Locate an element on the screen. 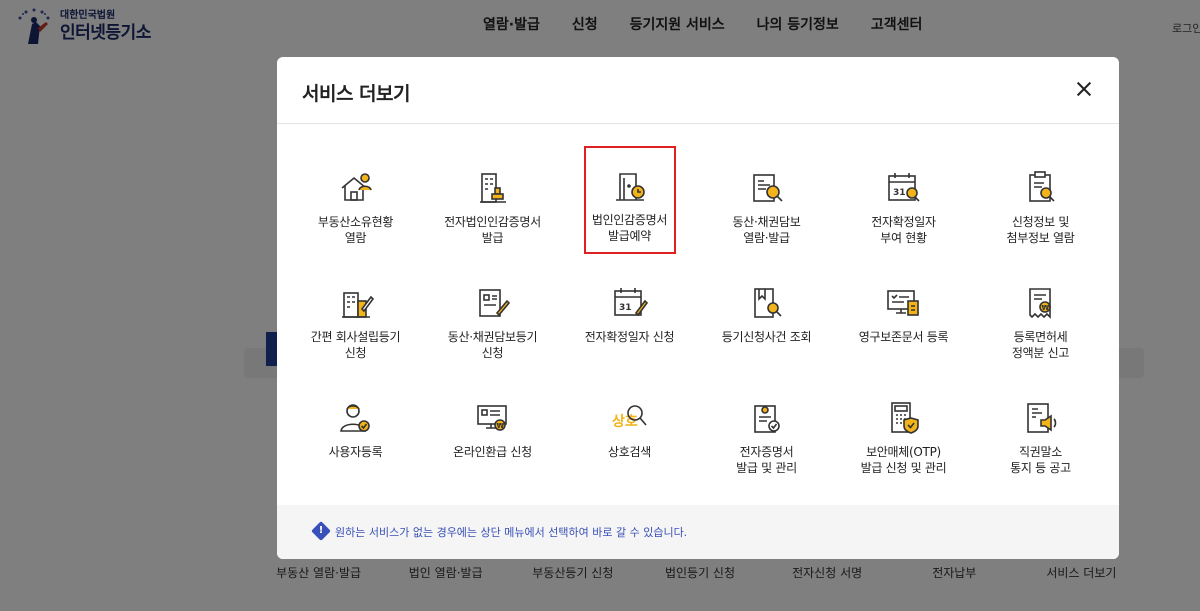 The image size is (1200, 611). service-ex-officio-cancellation-notice: 직권말소 통지 등 공고 is located at coordinates (1040, 431).